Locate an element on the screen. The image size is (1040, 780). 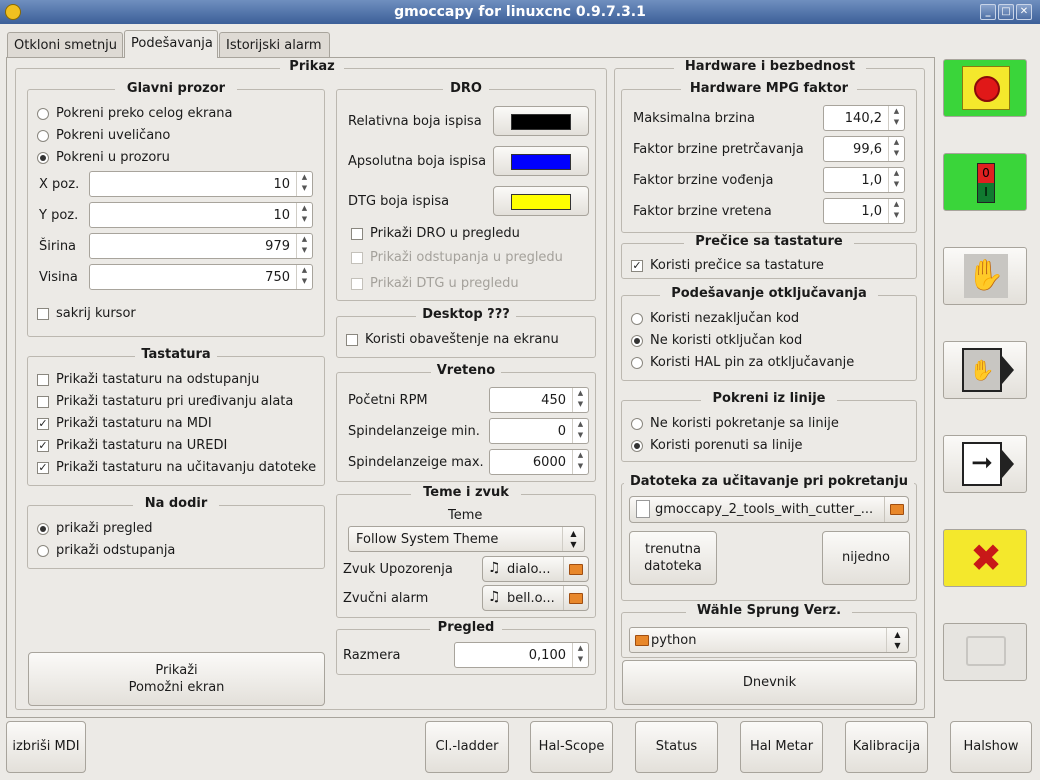
width-label: Širina is located at coordinates (58, 246).